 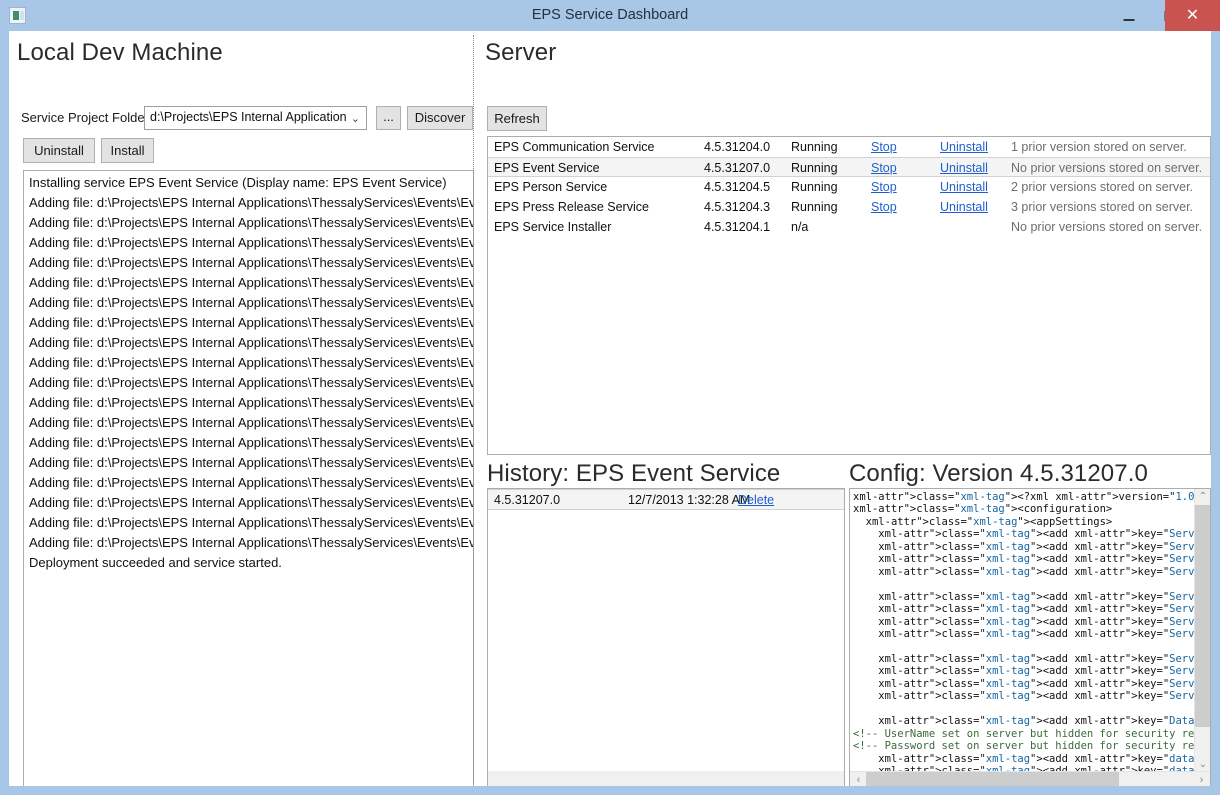 I want to click on delete-link: Delete, so click(x=756, y=500).